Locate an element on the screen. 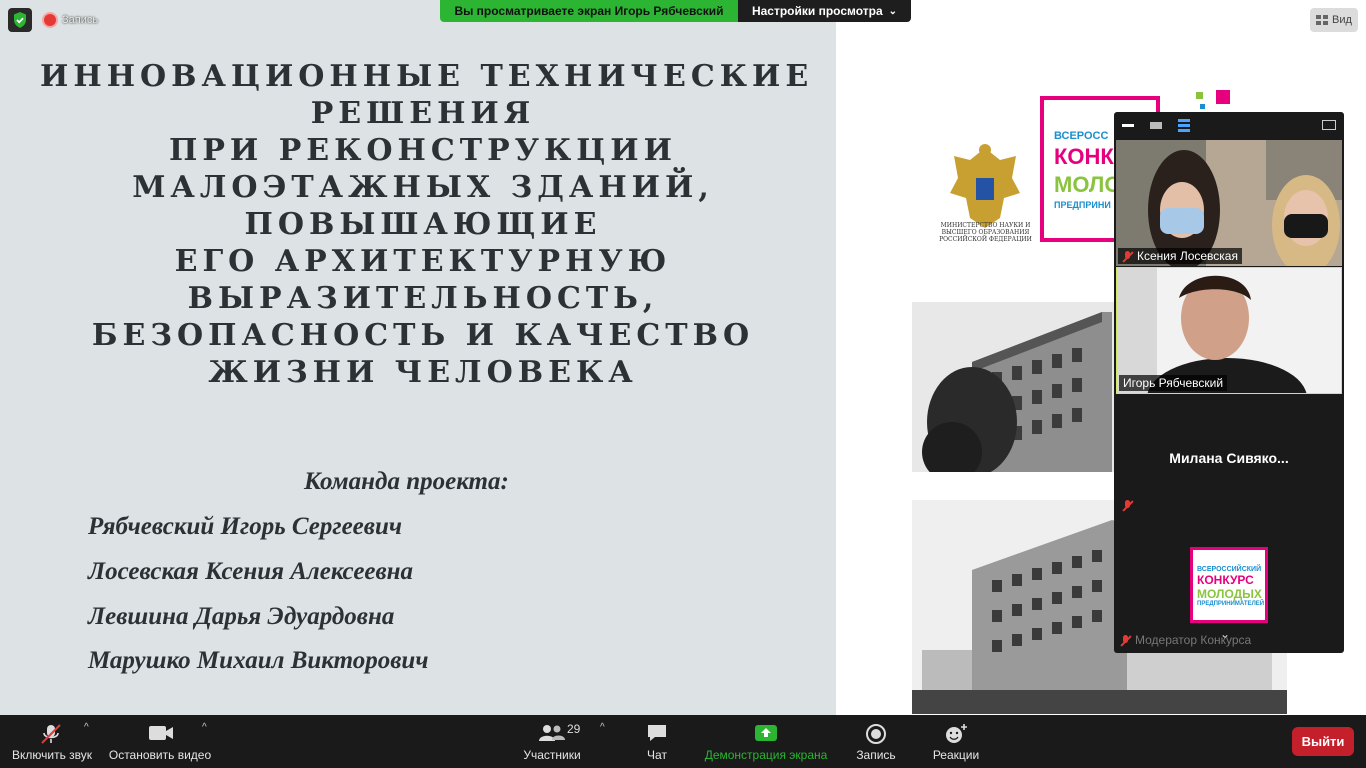  participant-video-tile-active: Игорь Рябчевский is located at coordinates (1229, 330).